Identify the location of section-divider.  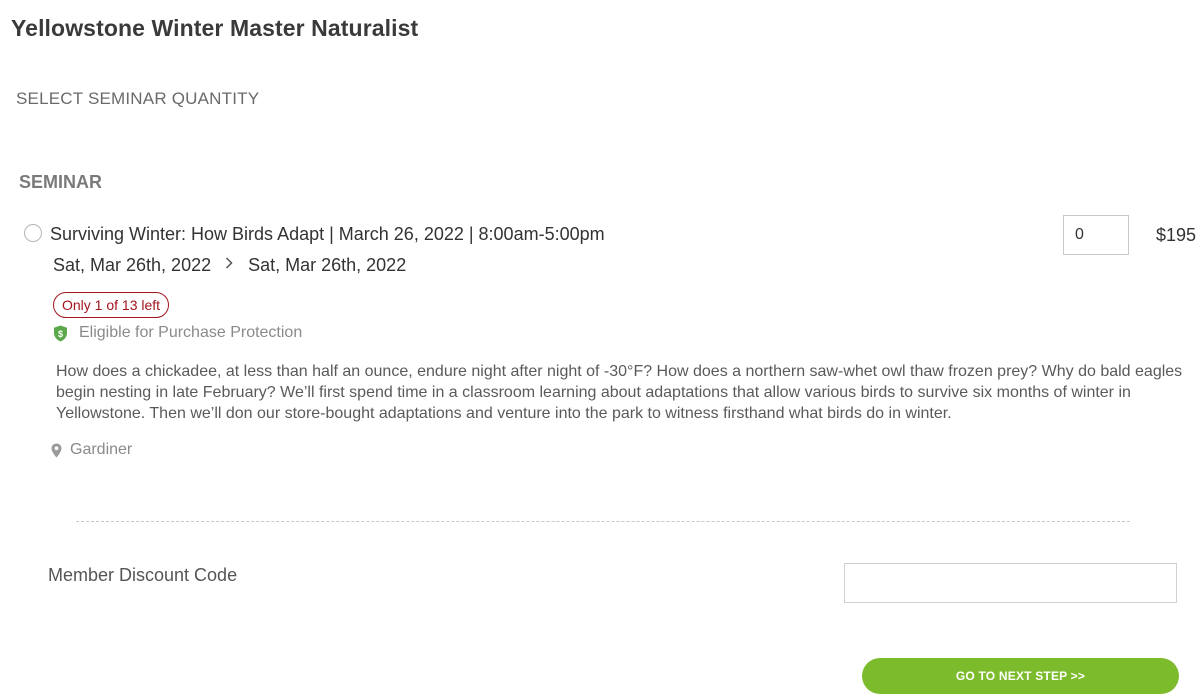
(603, 521).